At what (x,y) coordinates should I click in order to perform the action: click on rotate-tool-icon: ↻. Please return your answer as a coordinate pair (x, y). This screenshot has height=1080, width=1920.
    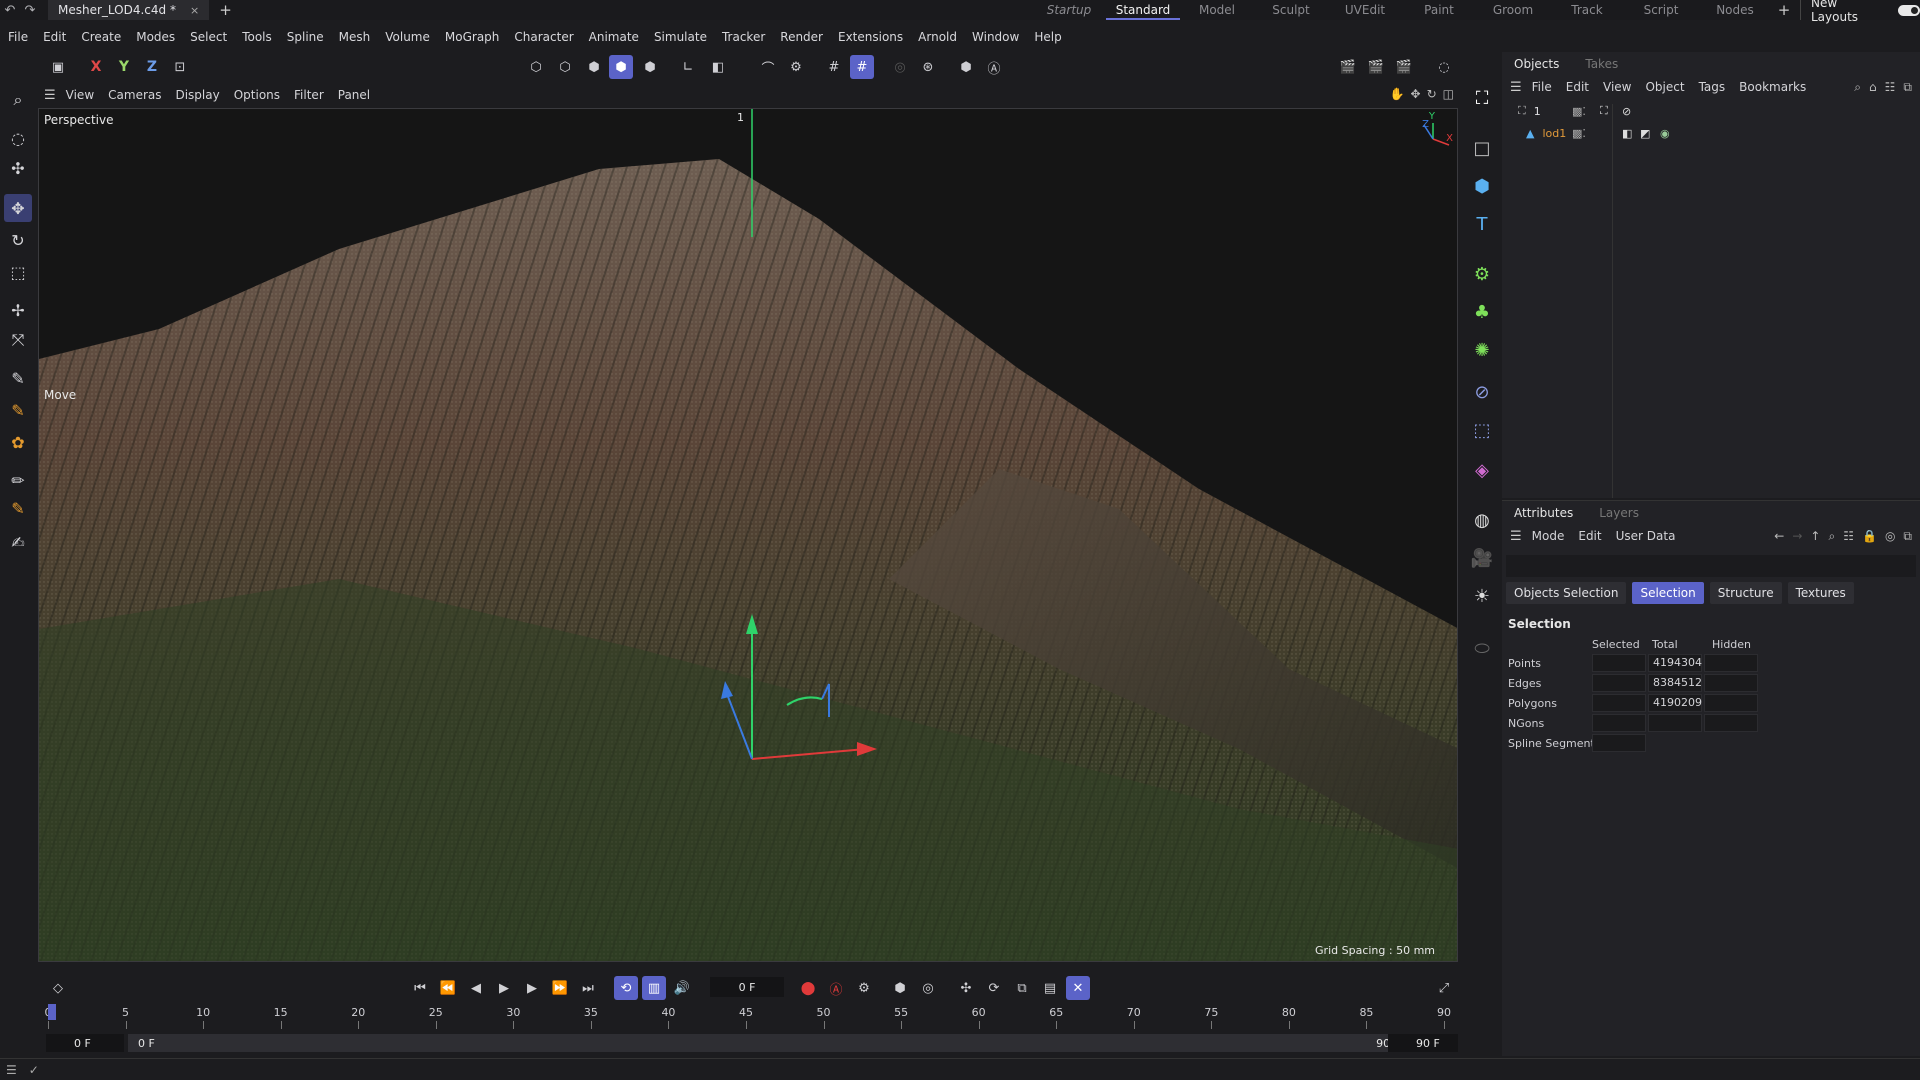
    Looking at the image, I should click on (18, 240).